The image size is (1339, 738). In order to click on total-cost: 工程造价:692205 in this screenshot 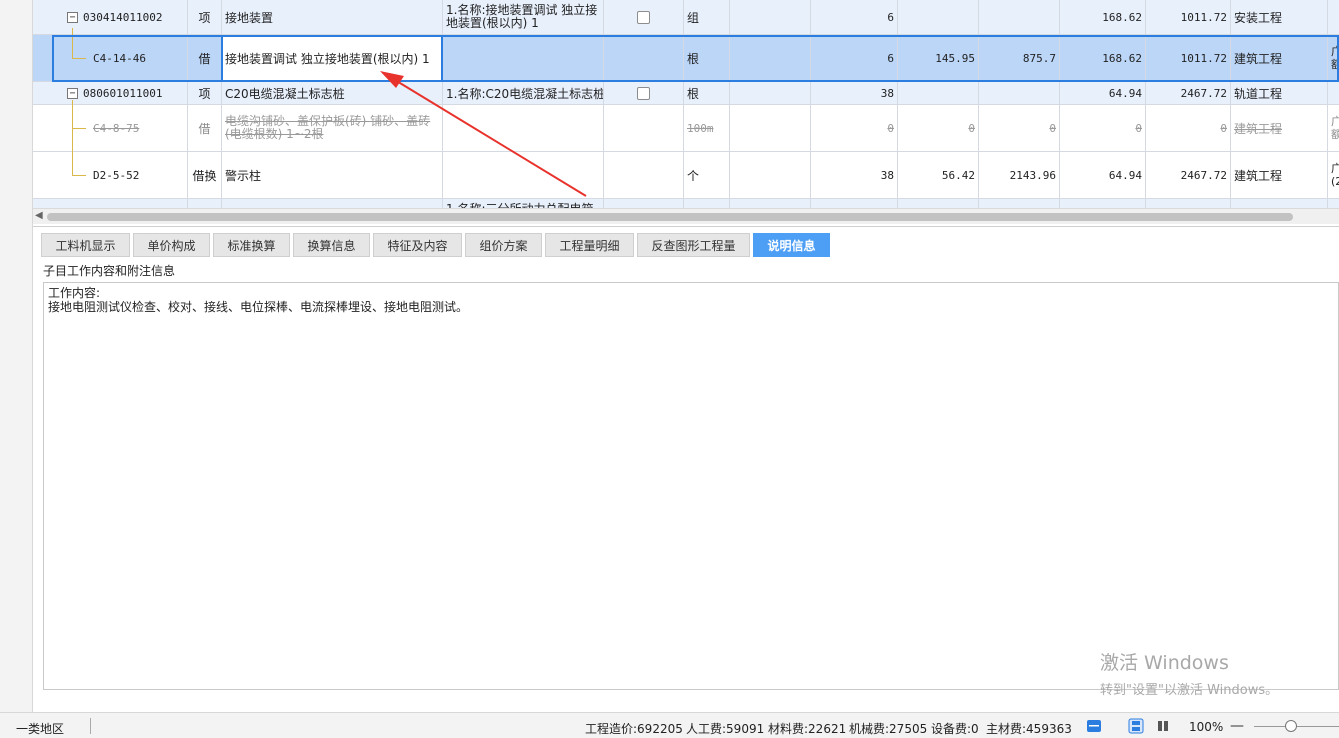, I will do `click(634, 729)`.